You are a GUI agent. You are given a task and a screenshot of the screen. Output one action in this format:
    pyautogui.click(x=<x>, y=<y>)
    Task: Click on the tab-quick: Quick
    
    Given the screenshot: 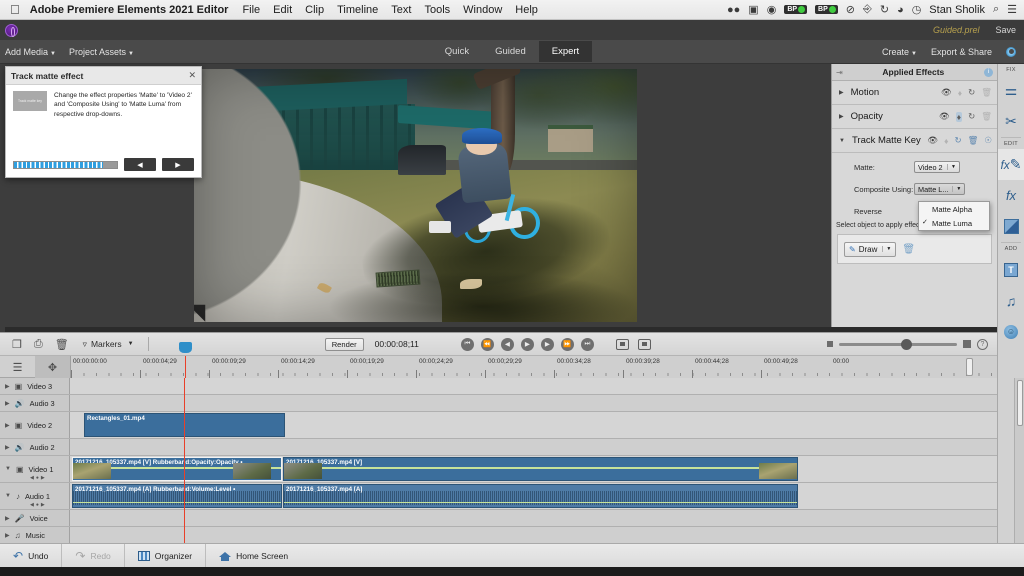 What is the action you would take?
    pyautogui.click(x=457, y=51)
    